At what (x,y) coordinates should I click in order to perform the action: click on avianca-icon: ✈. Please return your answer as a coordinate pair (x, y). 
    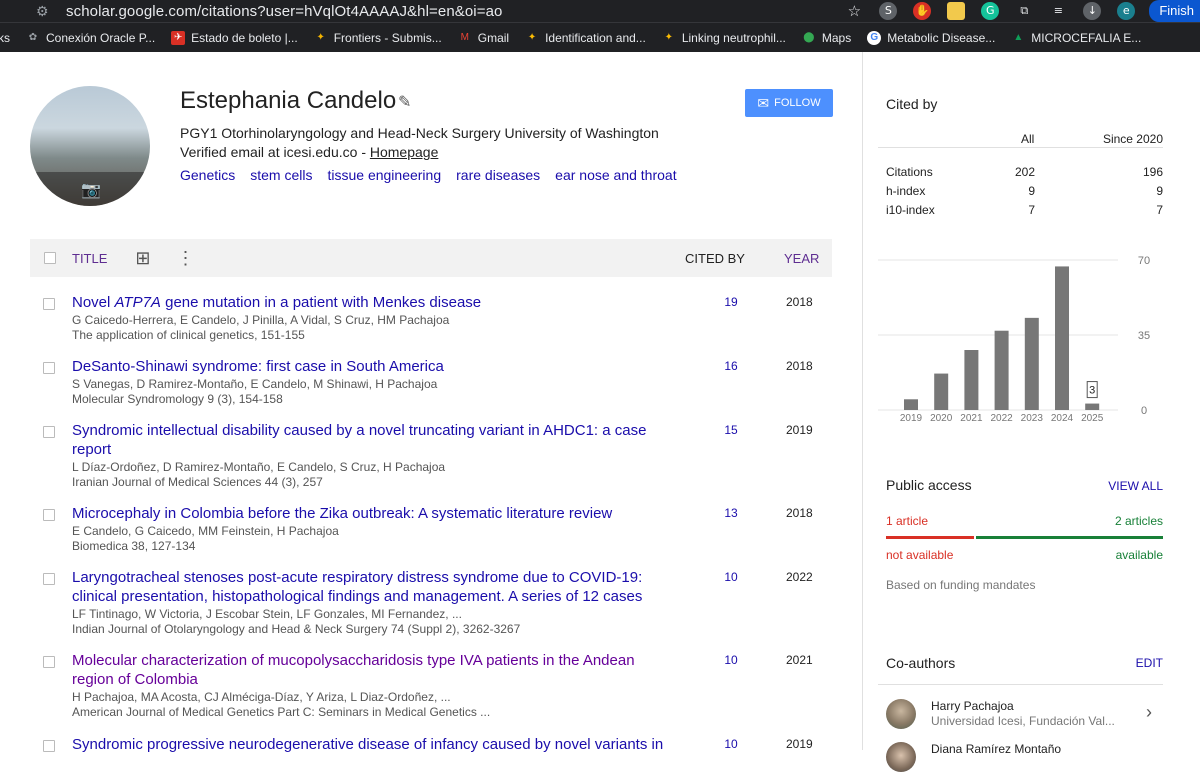
    Looking at the image, I should click on (178, 37).